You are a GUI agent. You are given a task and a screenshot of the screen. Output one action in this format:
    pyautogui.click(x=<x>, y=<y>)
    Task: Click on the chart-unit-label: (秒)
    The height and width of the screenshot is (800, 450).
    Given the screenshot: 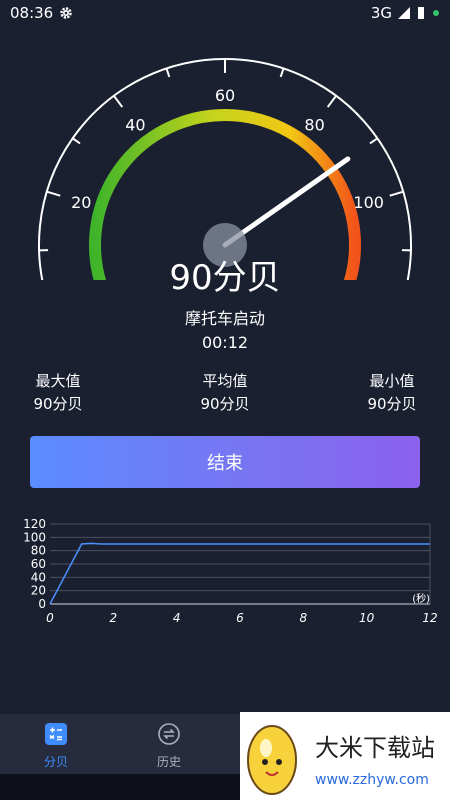 What is the action you would take?
    pyautogui.click(x=421, y=598)
    